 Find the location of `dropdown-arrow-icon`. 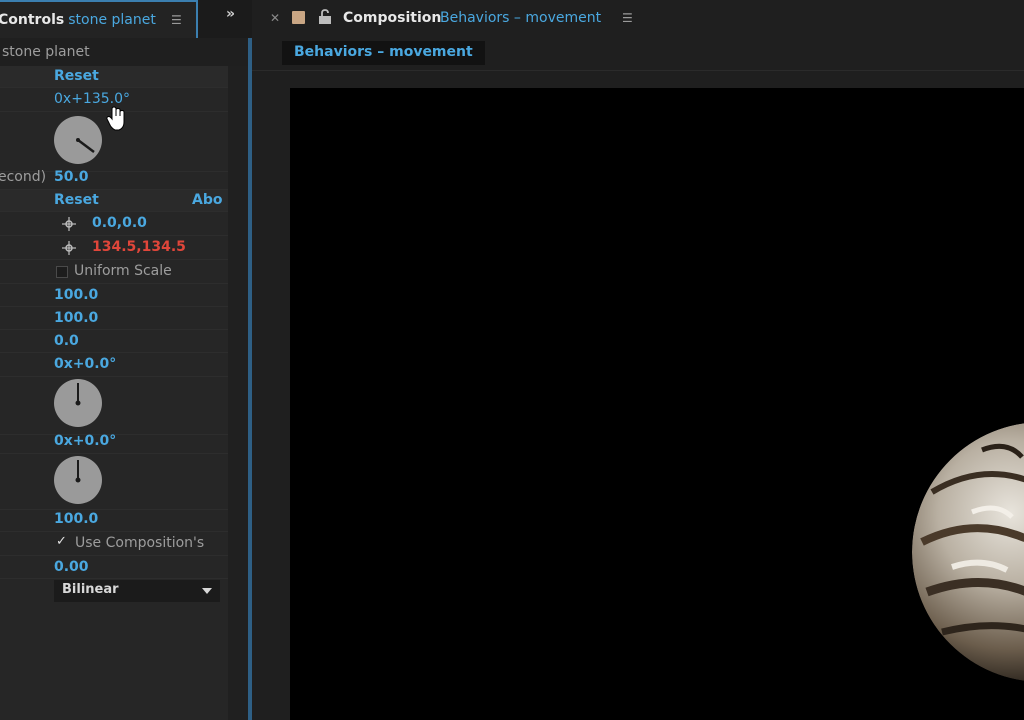

dropdown-arrow-icon is located at coordinates (207, 591).